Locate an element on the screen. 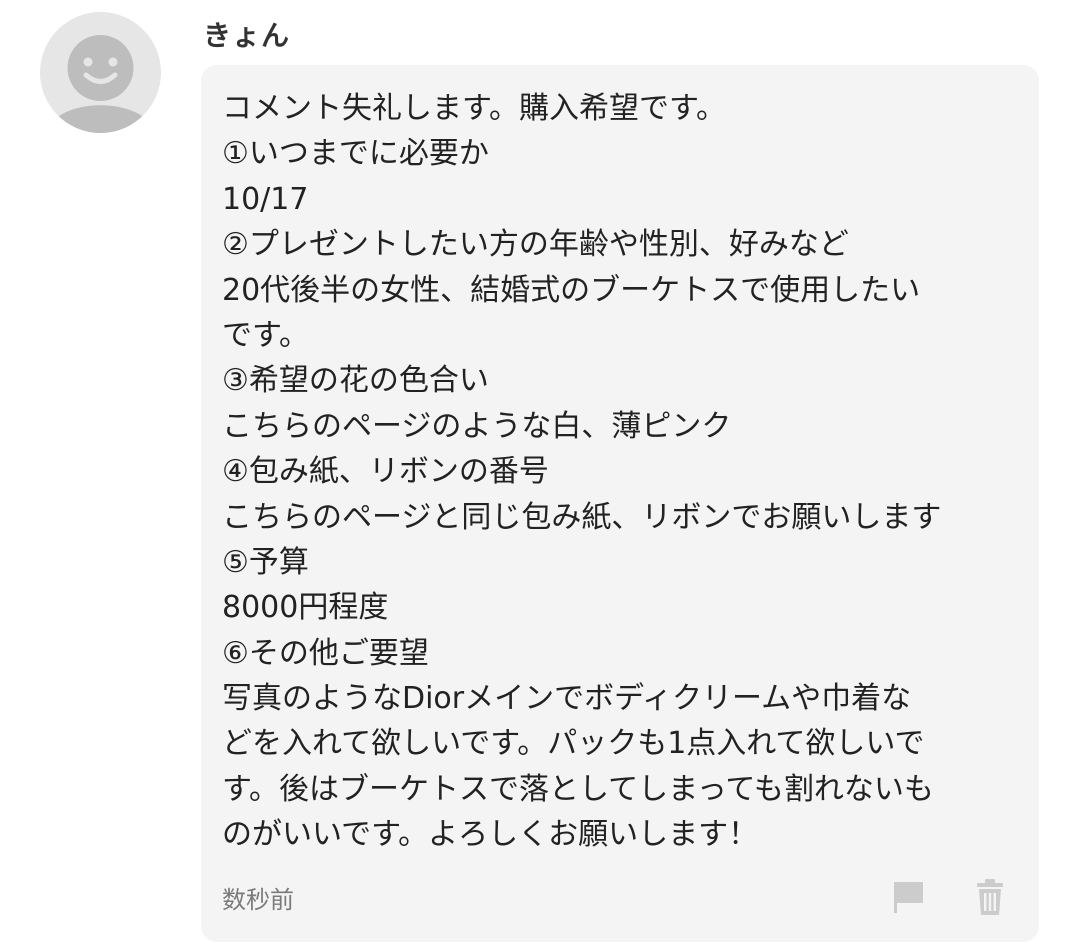 The image size is (1080, 944). report-button is located at coordinates (909, 897).